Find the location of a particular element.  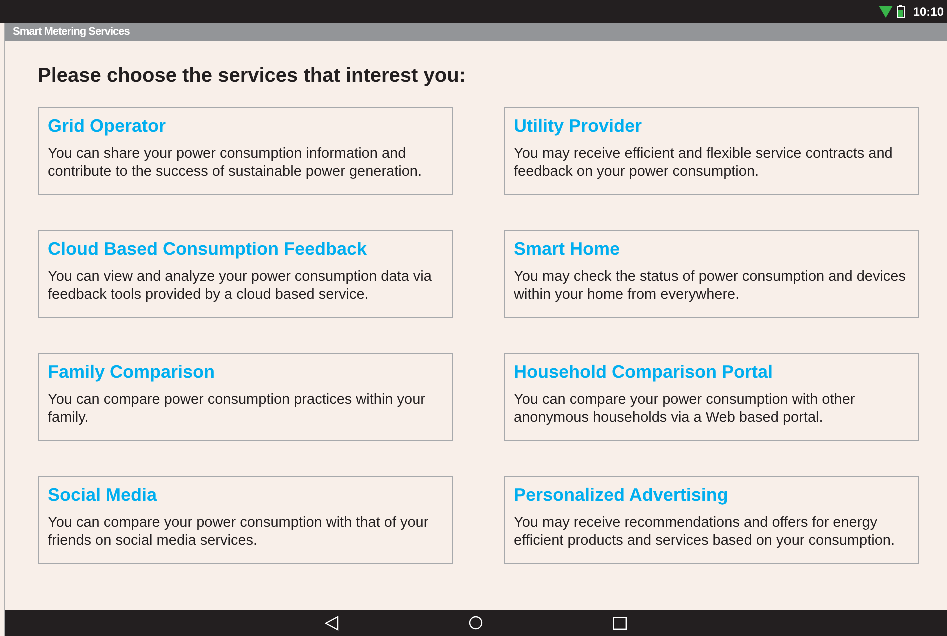

home-icon is located at coordinates (476, 623).